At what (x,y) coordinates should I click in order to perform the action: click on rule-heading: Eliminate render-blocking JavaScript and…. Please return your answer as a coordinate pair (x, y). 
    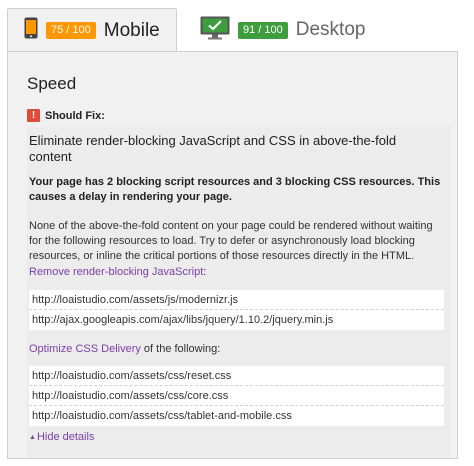
    Looking at the image, I should click on (213, 148).